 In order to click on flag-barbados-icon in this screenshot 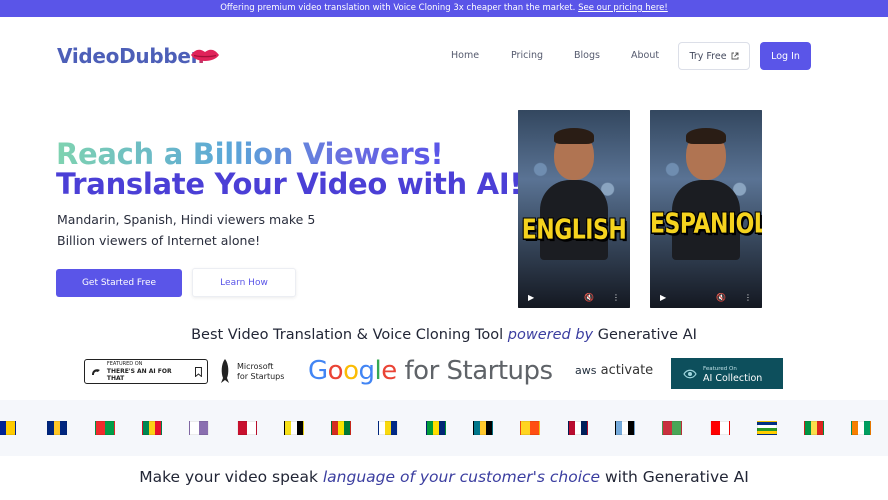, I will do `click(57, 428)`.